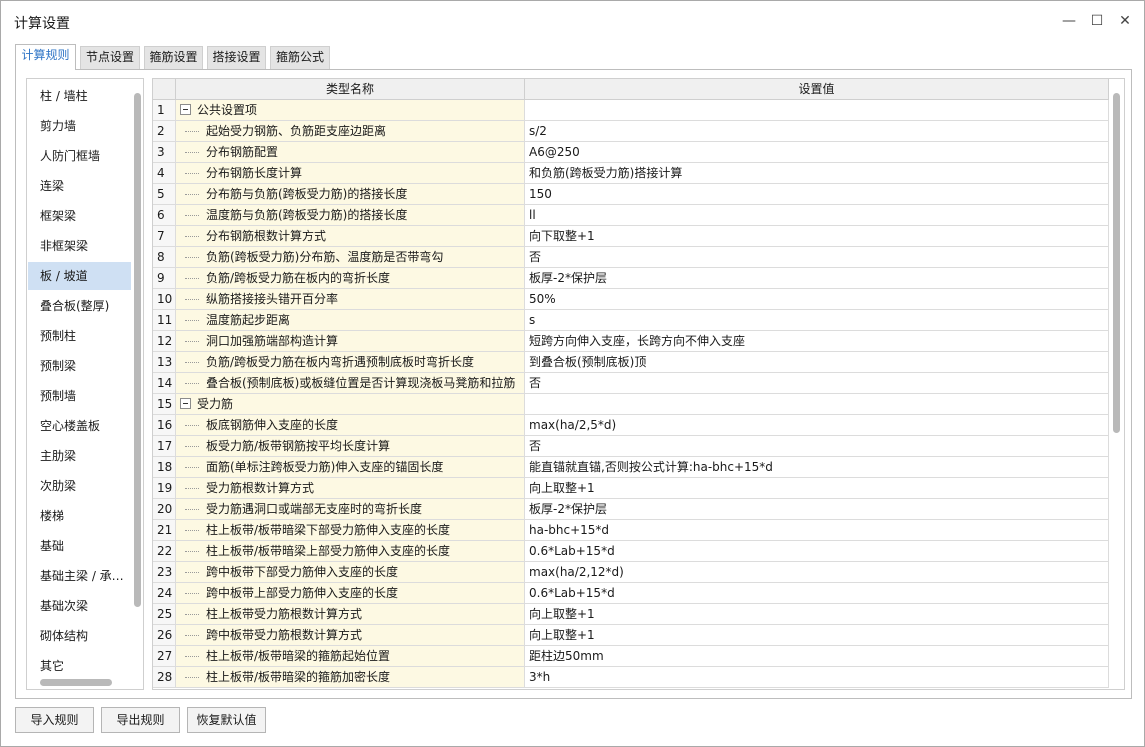 Image resolution: width=1145 pixels, height=747 pixels. I want to click on table-row: 10 纵筋搭接接头错开百分率 50%, so click(631, 299).